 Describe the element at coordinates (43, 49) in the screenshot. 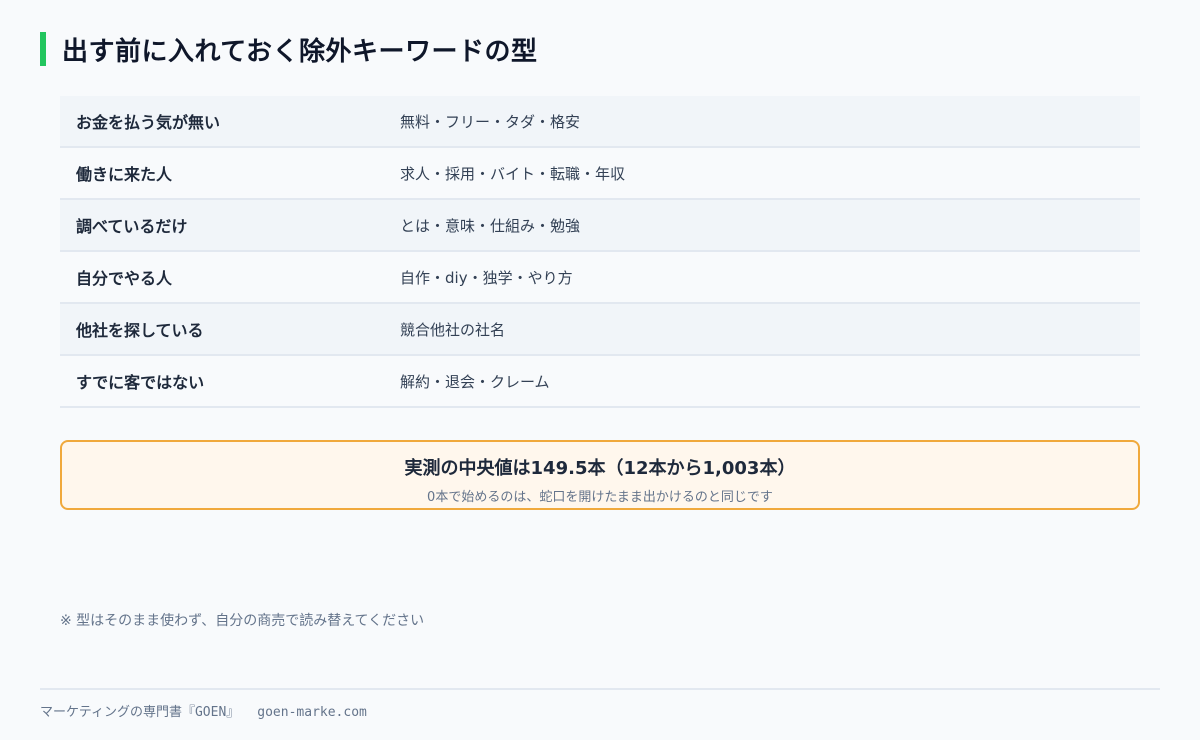

I see `title-accent-bar` at that location.